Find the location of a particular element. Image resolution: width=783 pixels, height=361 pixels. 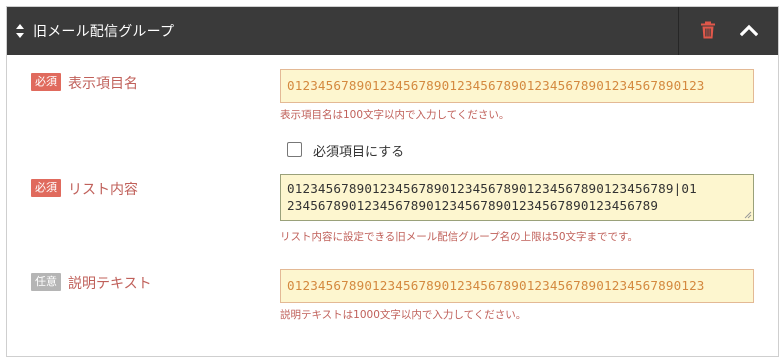

required-checkbox-label: 必須項目にする is located at coordinates (359, 152).